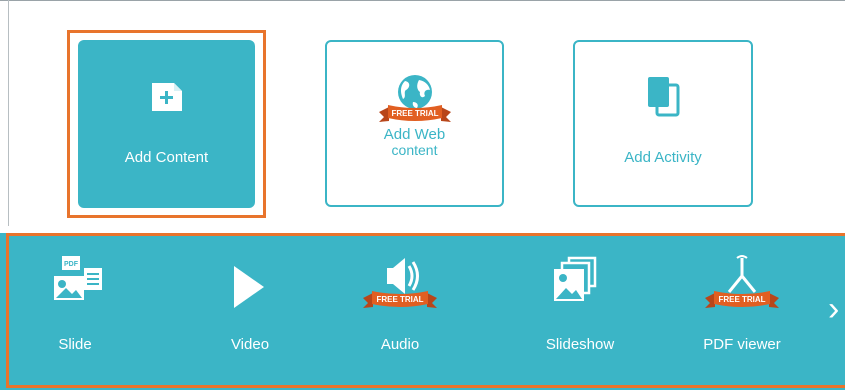  What do you see at coordinates (78, 278) in the screenshot?
I see `slide-icon: PDF` at bounding box center [78, 278].